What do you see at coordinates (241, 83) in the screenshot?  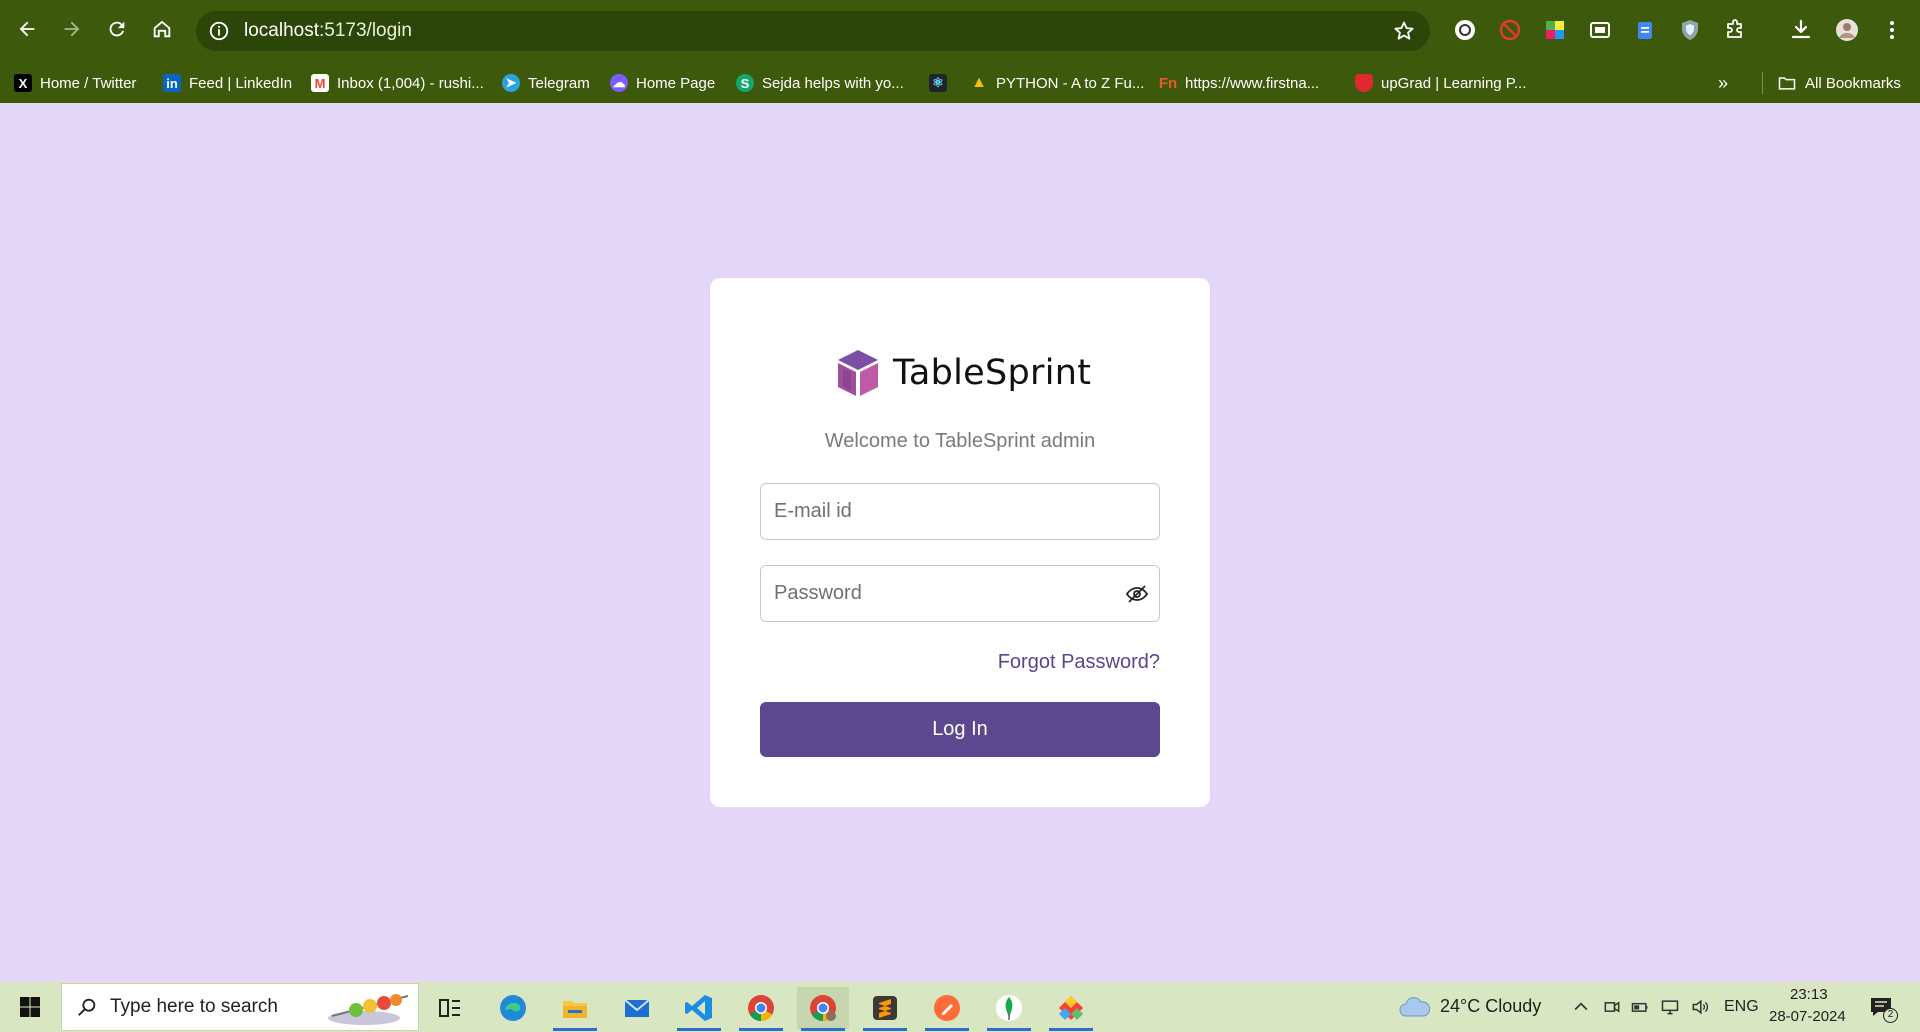 I see `bookmark-label: Feed | LinkedIn` at bounding box center [241, 83].